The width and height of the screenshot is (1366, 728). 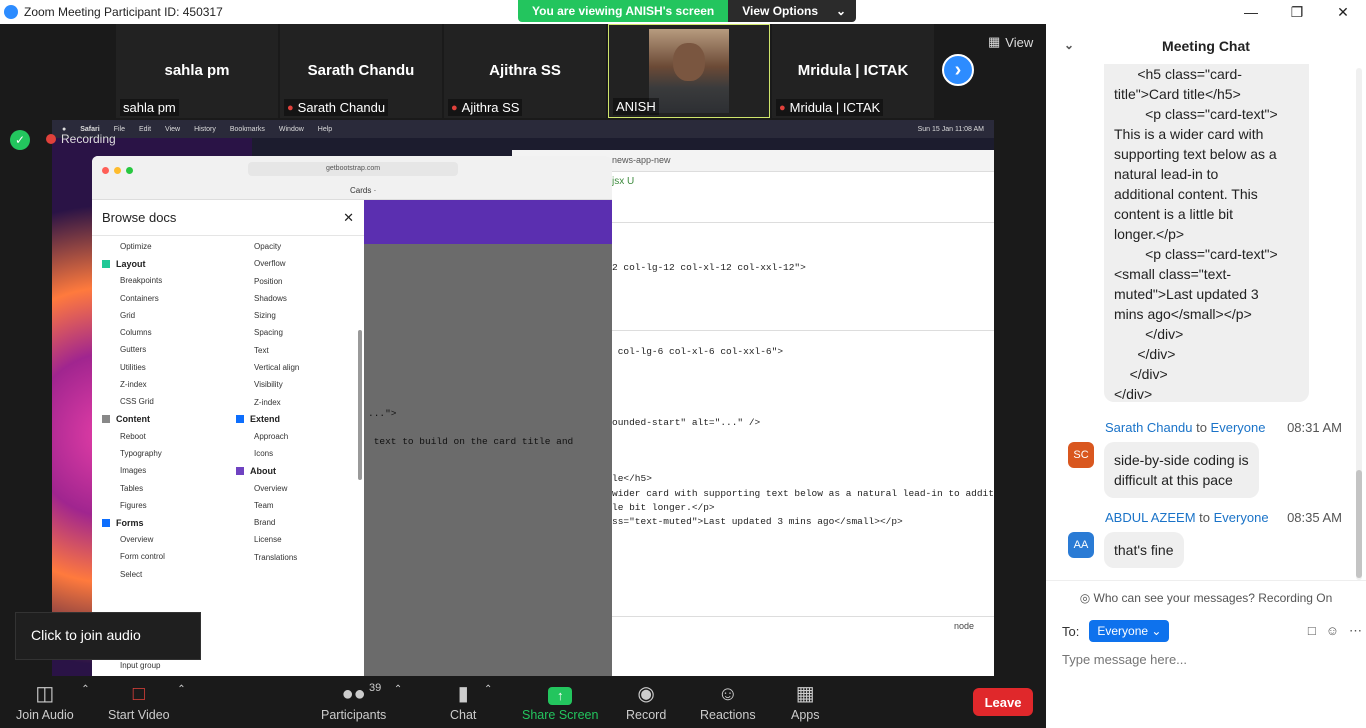 I want to click on participants-button: ●● 39 Participants ⌃, so click(x=361, y=702).